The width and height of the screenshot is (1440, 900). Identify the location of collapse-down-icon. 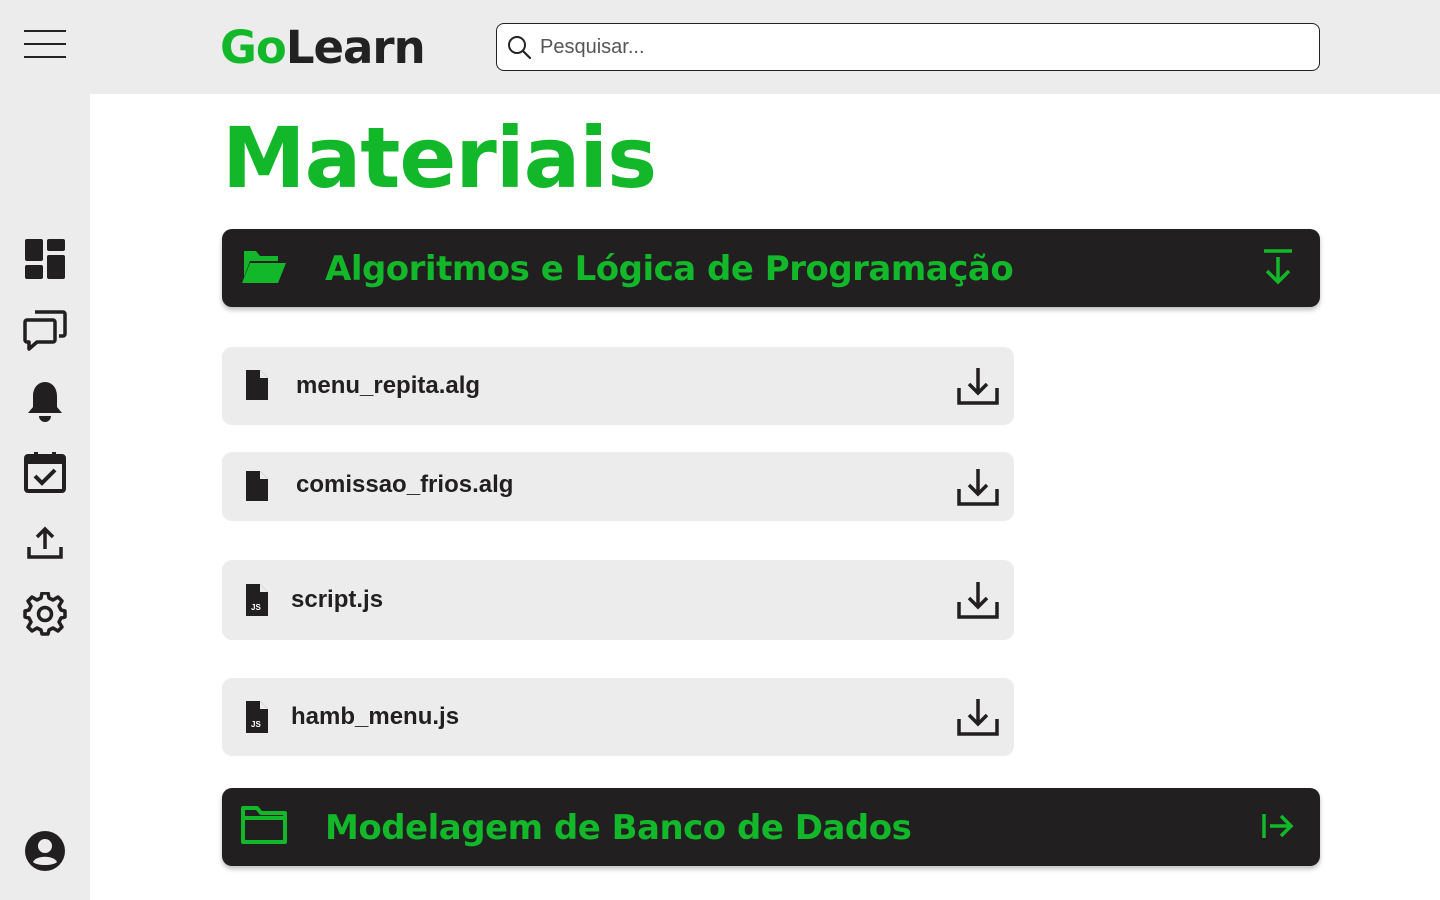
(1278, 267).